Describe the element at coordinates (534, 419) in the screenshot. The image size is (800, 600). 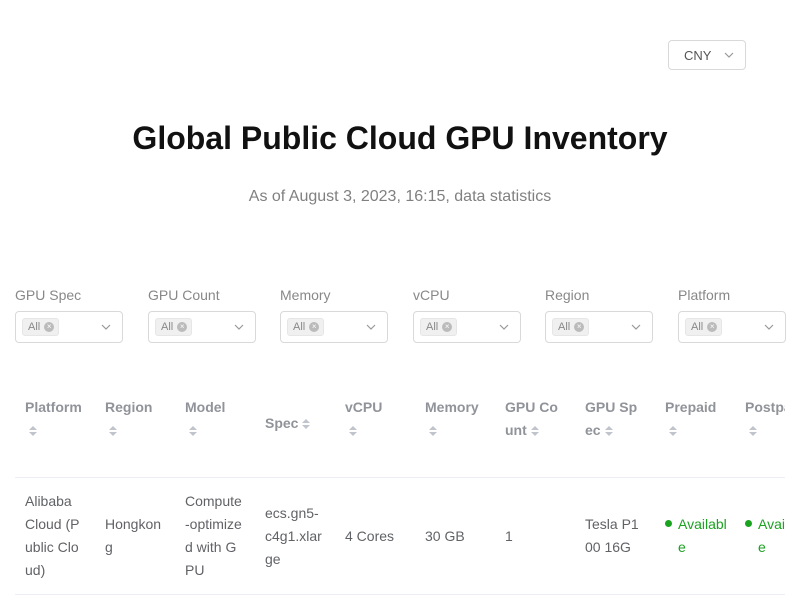
I see `column-header-gpu-count: GPU Count` at that location.